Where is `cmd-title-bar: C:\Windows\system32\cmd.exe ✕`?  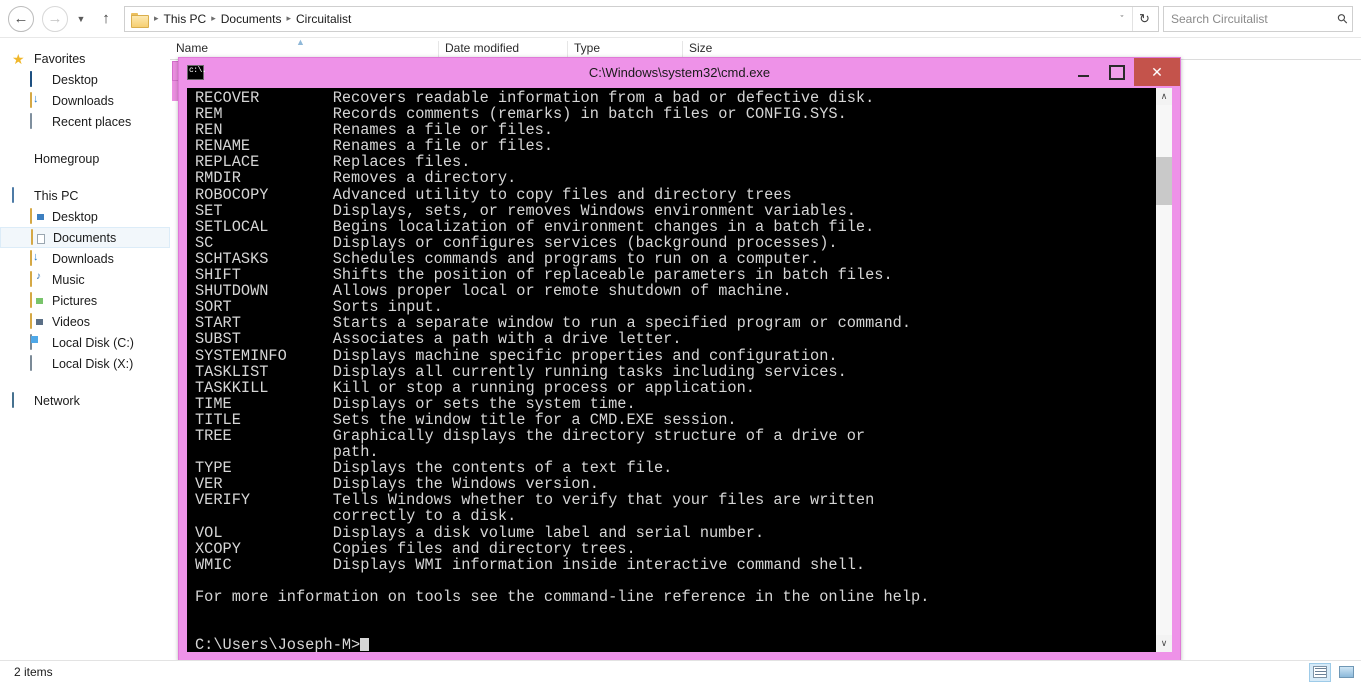 cmd-title-bar: C:\Windows\system32\cmd.exe ✕ is located at coordinates (679, 72).